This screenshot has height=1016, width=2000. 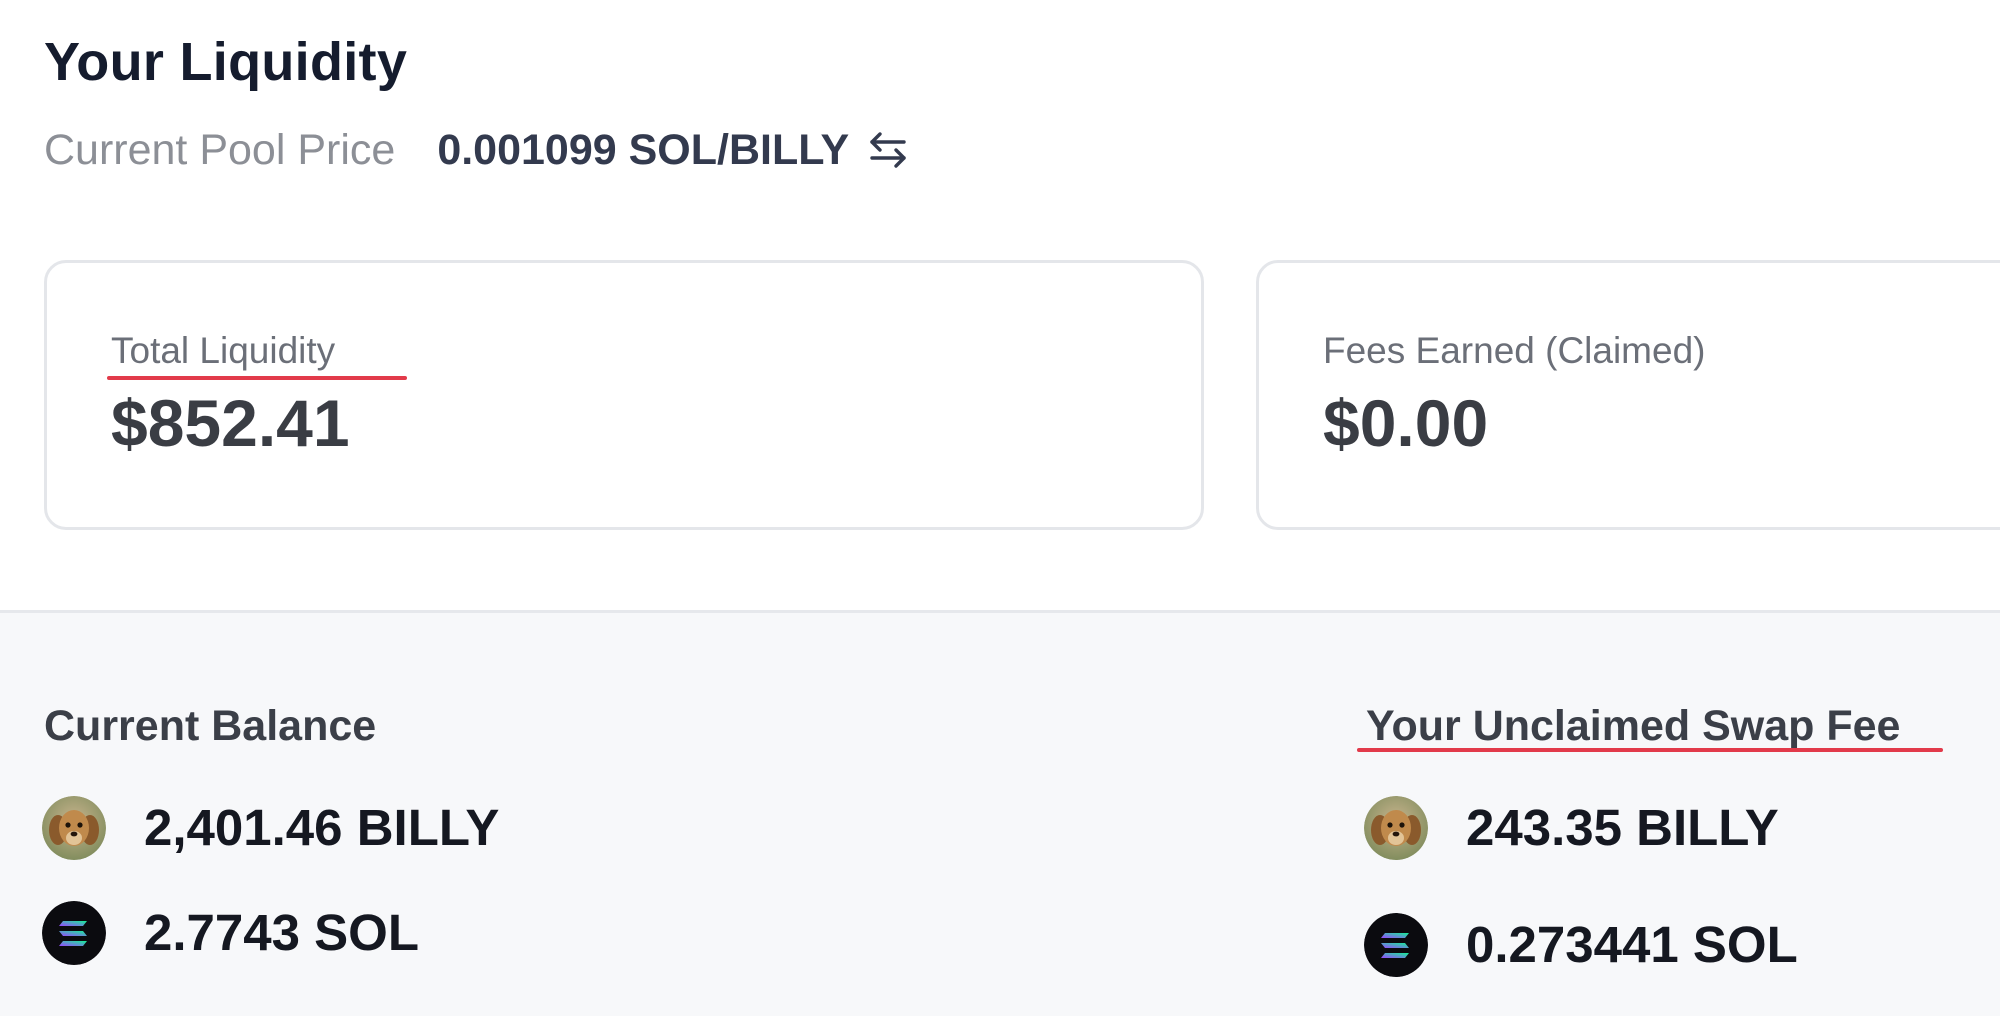 What do you see at coordinates (281, 932) in the screenshot?
I see `balance-sol-amount: 2.7743 SOL` at bounding box center [281, 932].